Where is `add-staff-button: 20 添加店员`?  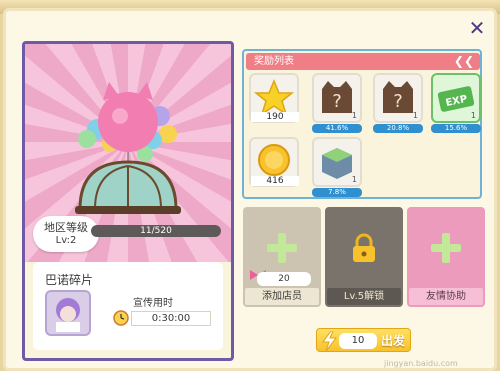
add-staff-button: 20 添加店员 is located at coordinates (282, 257).